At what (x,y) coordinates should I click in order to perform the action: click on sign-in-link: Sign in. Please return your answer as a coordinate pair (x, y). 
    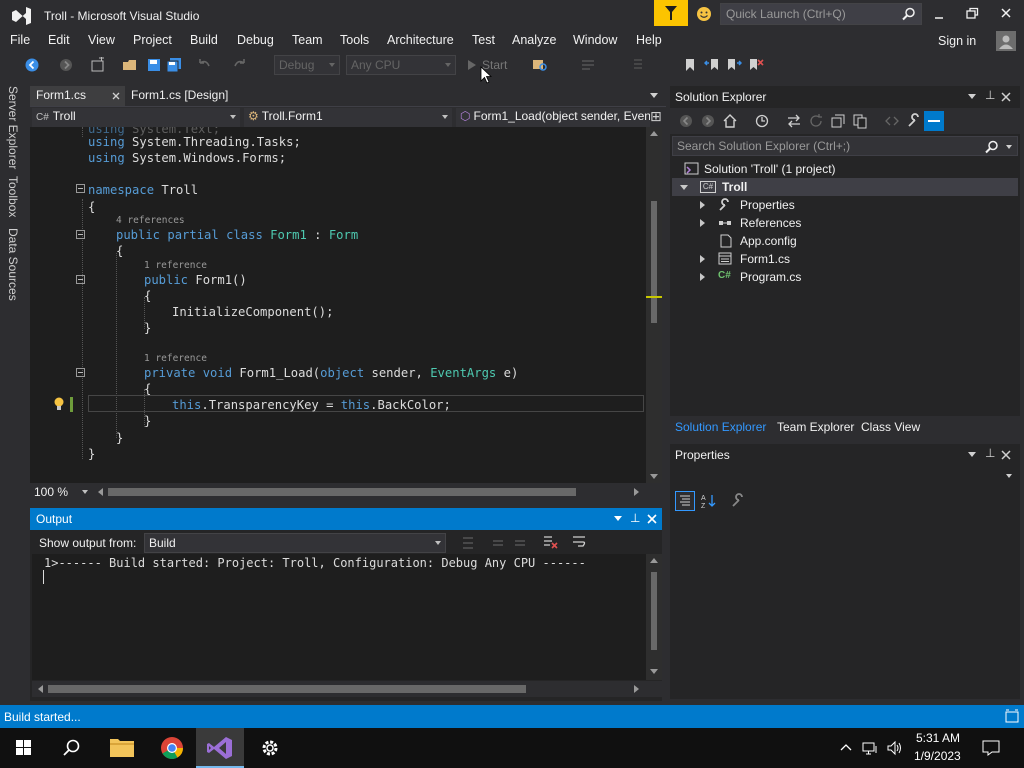
    Looking at the image, I should click on (957, 41).